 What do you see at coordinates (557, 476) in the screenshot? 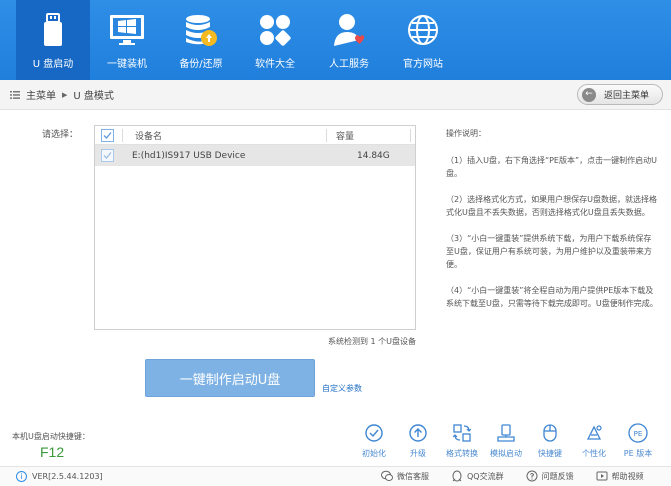
I see `link-label: 问题反馈` at bounding box center [557, 476].